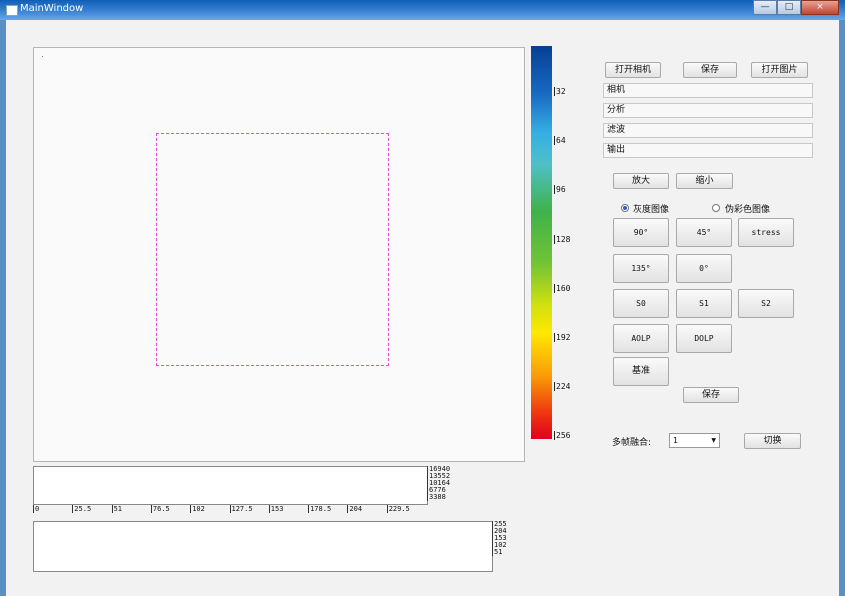 Image resolution: width=845 pixels, height=596 pixels. Describe the element at coordinates (197, 509) in the screenshot. I see `x-tick: 102` at that location.